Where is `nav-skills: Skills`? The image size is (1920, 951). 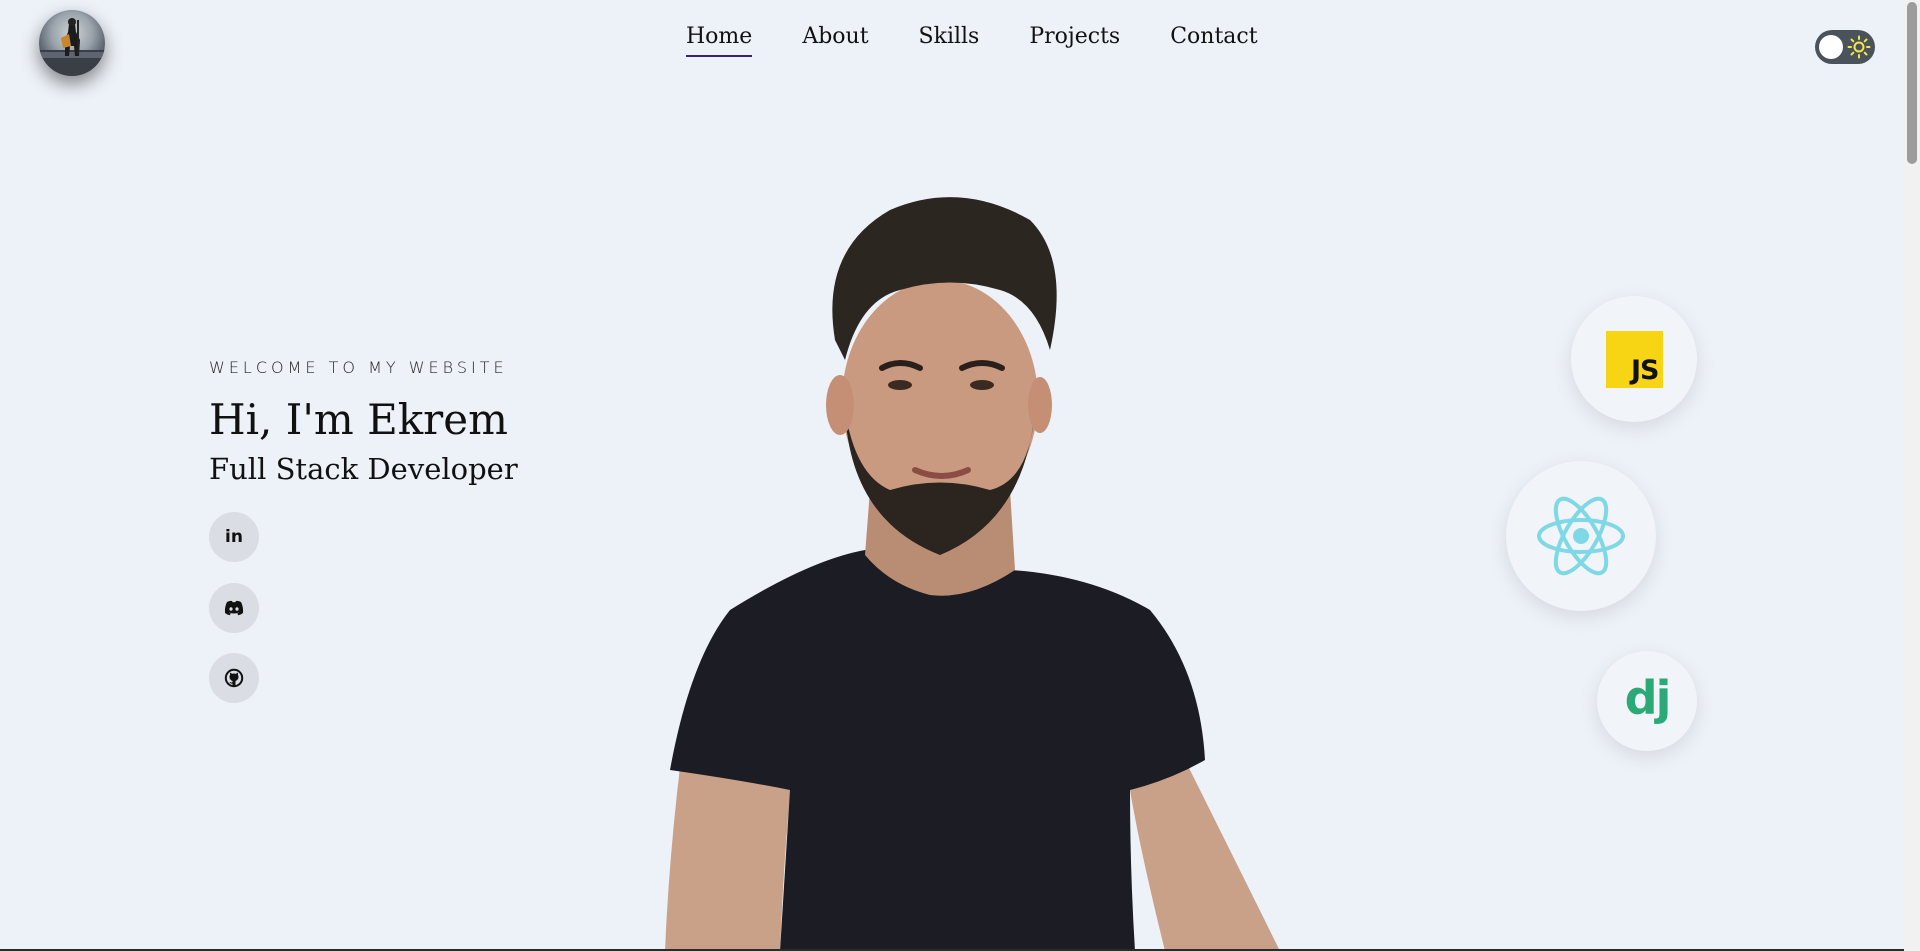 nav-skills: Skills is located at coordinates (949, 40).